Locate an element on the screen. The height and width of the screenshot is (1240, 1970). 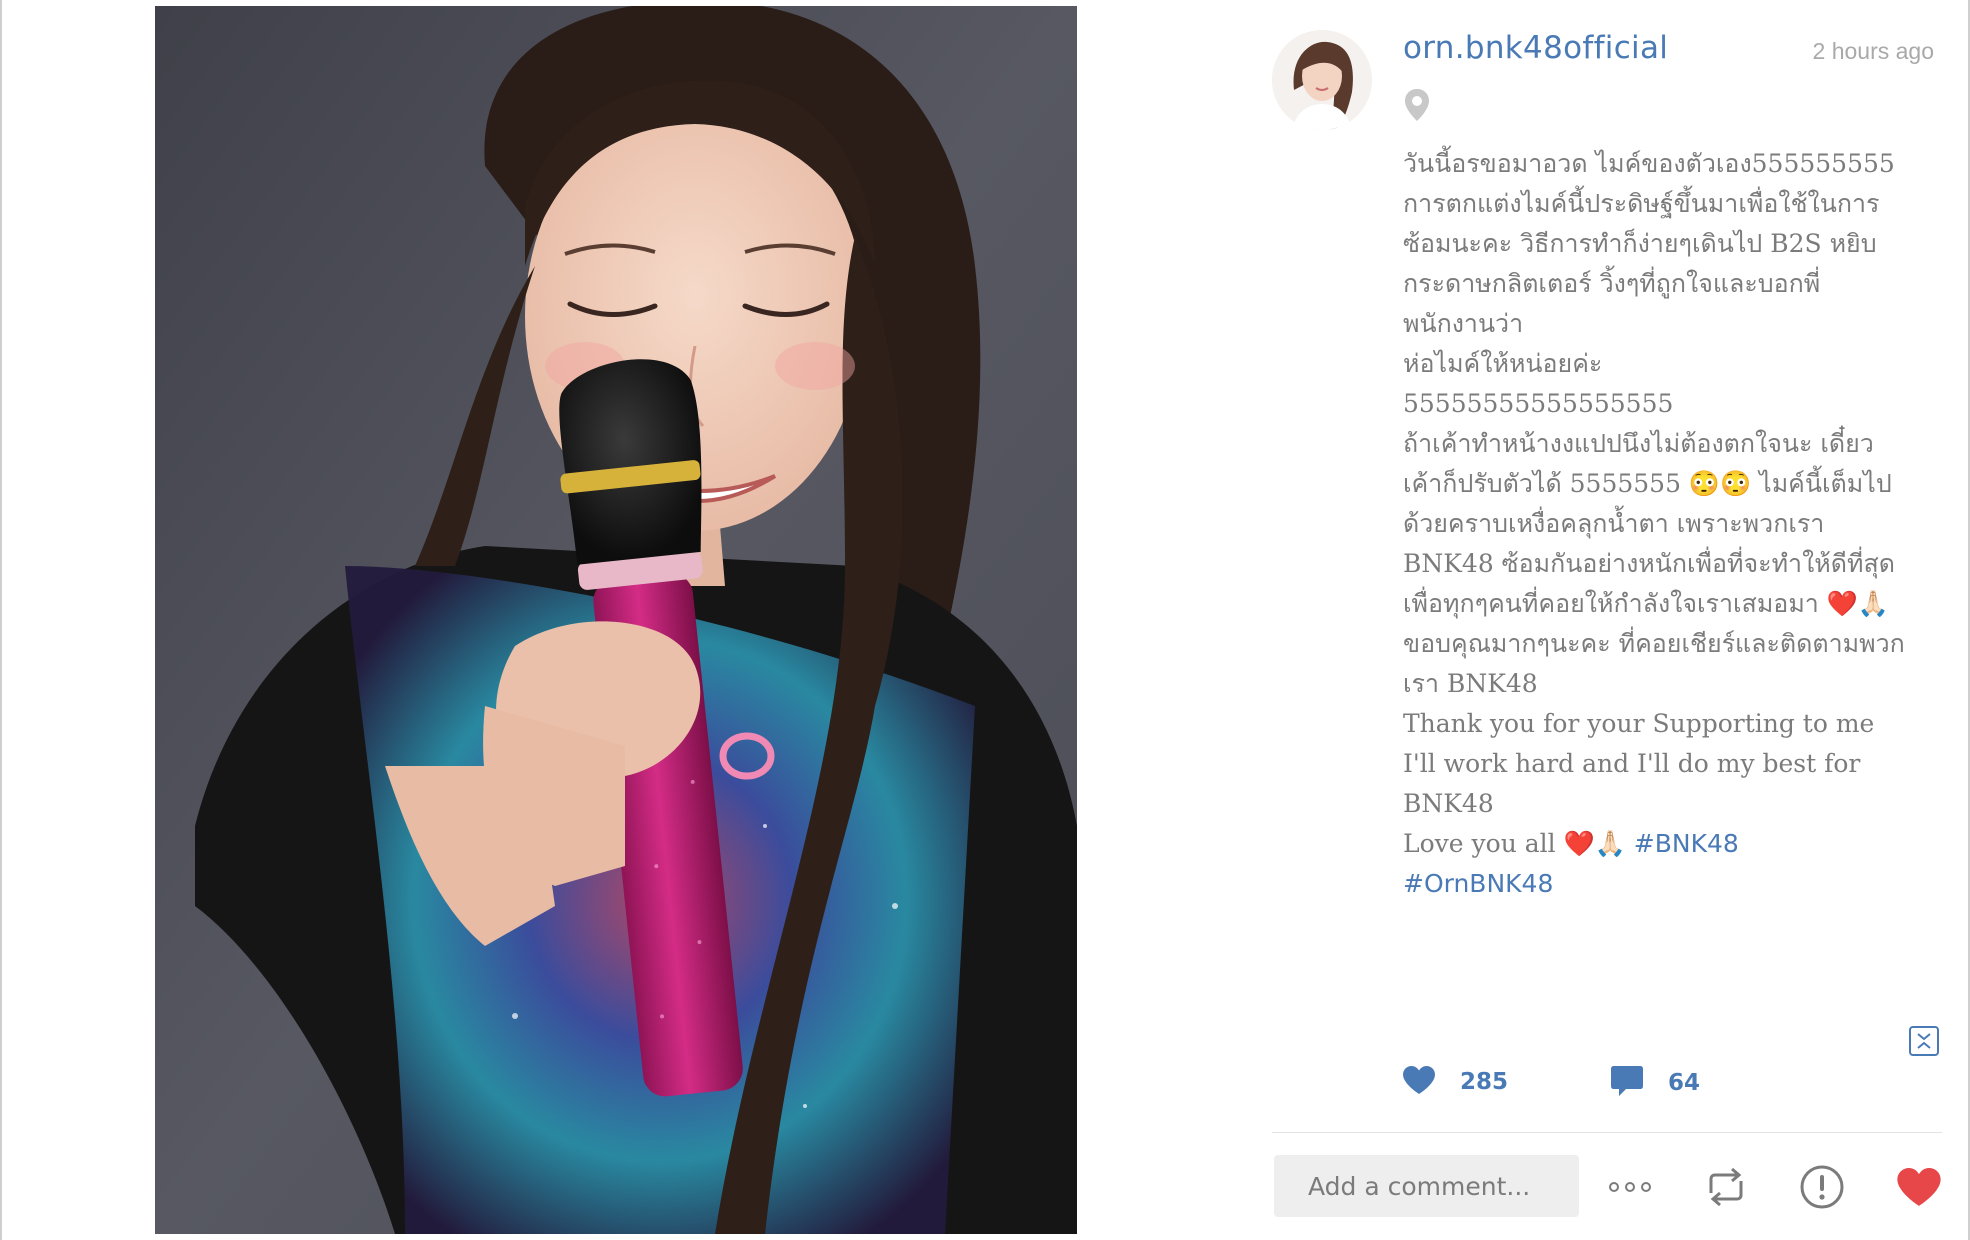
caption-line: ห่อไมค์ให้หน่อยค่ะ is located at coordinates (1503, 363).